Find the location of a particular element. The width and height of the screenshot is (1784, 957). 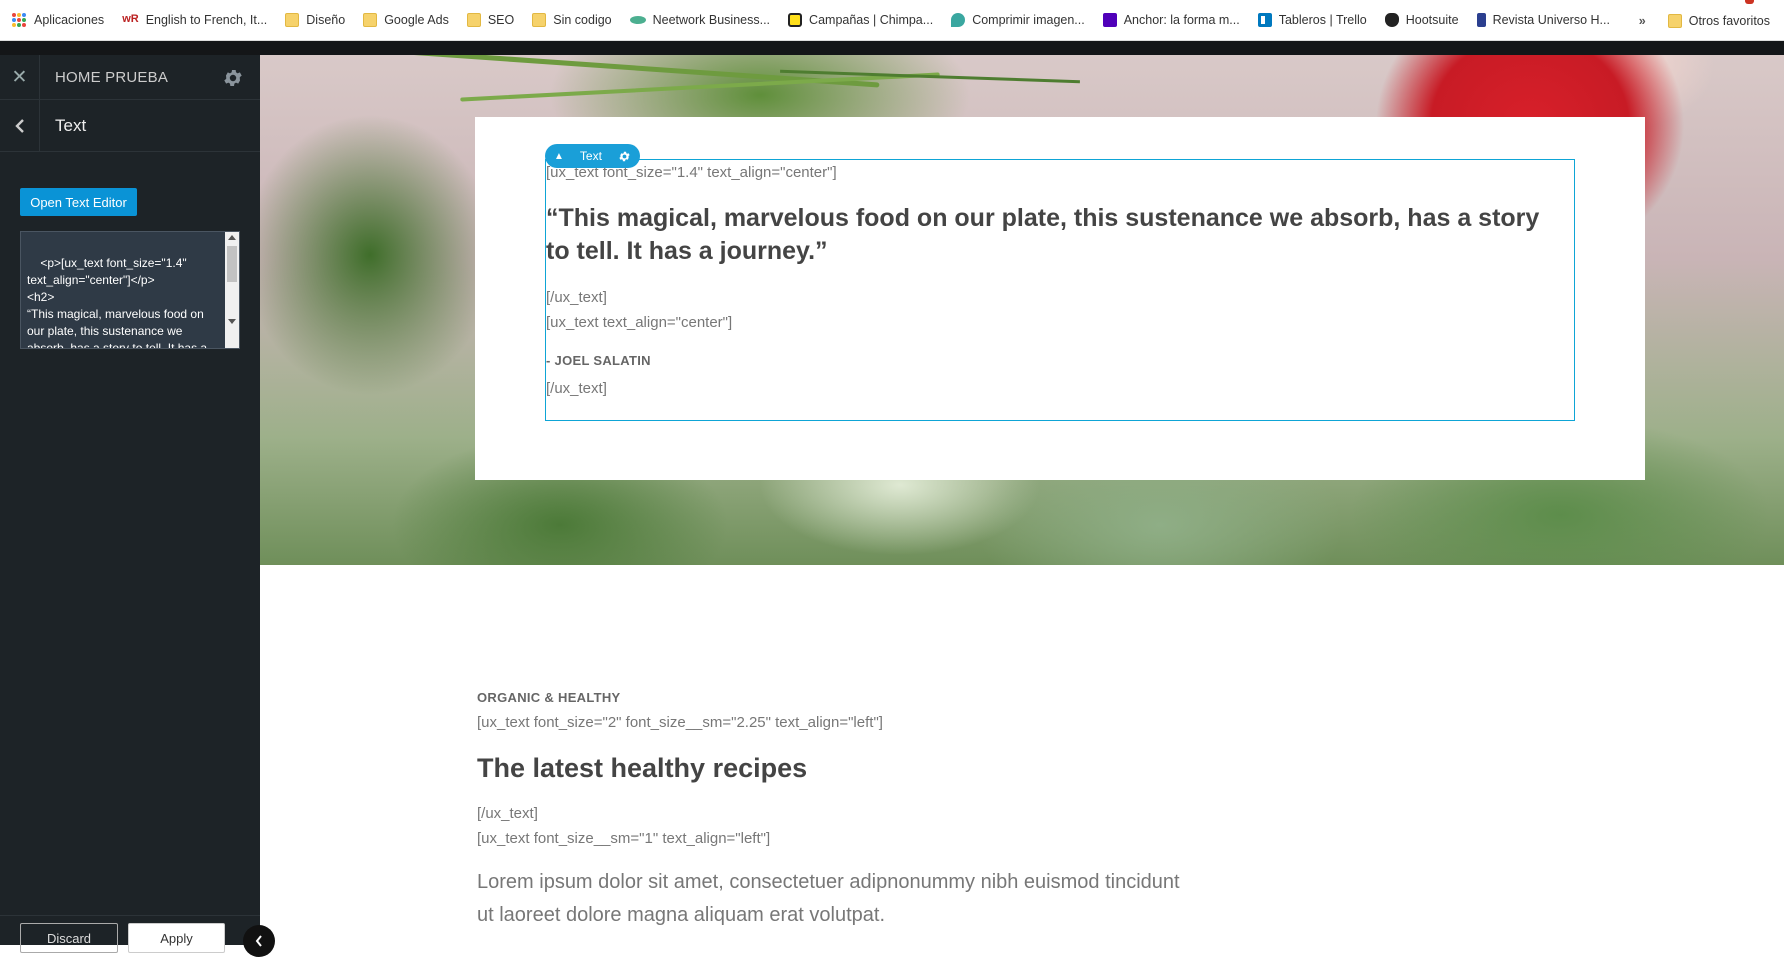

bookmark-label: Sin codigo is located at coordinates (582, 20).